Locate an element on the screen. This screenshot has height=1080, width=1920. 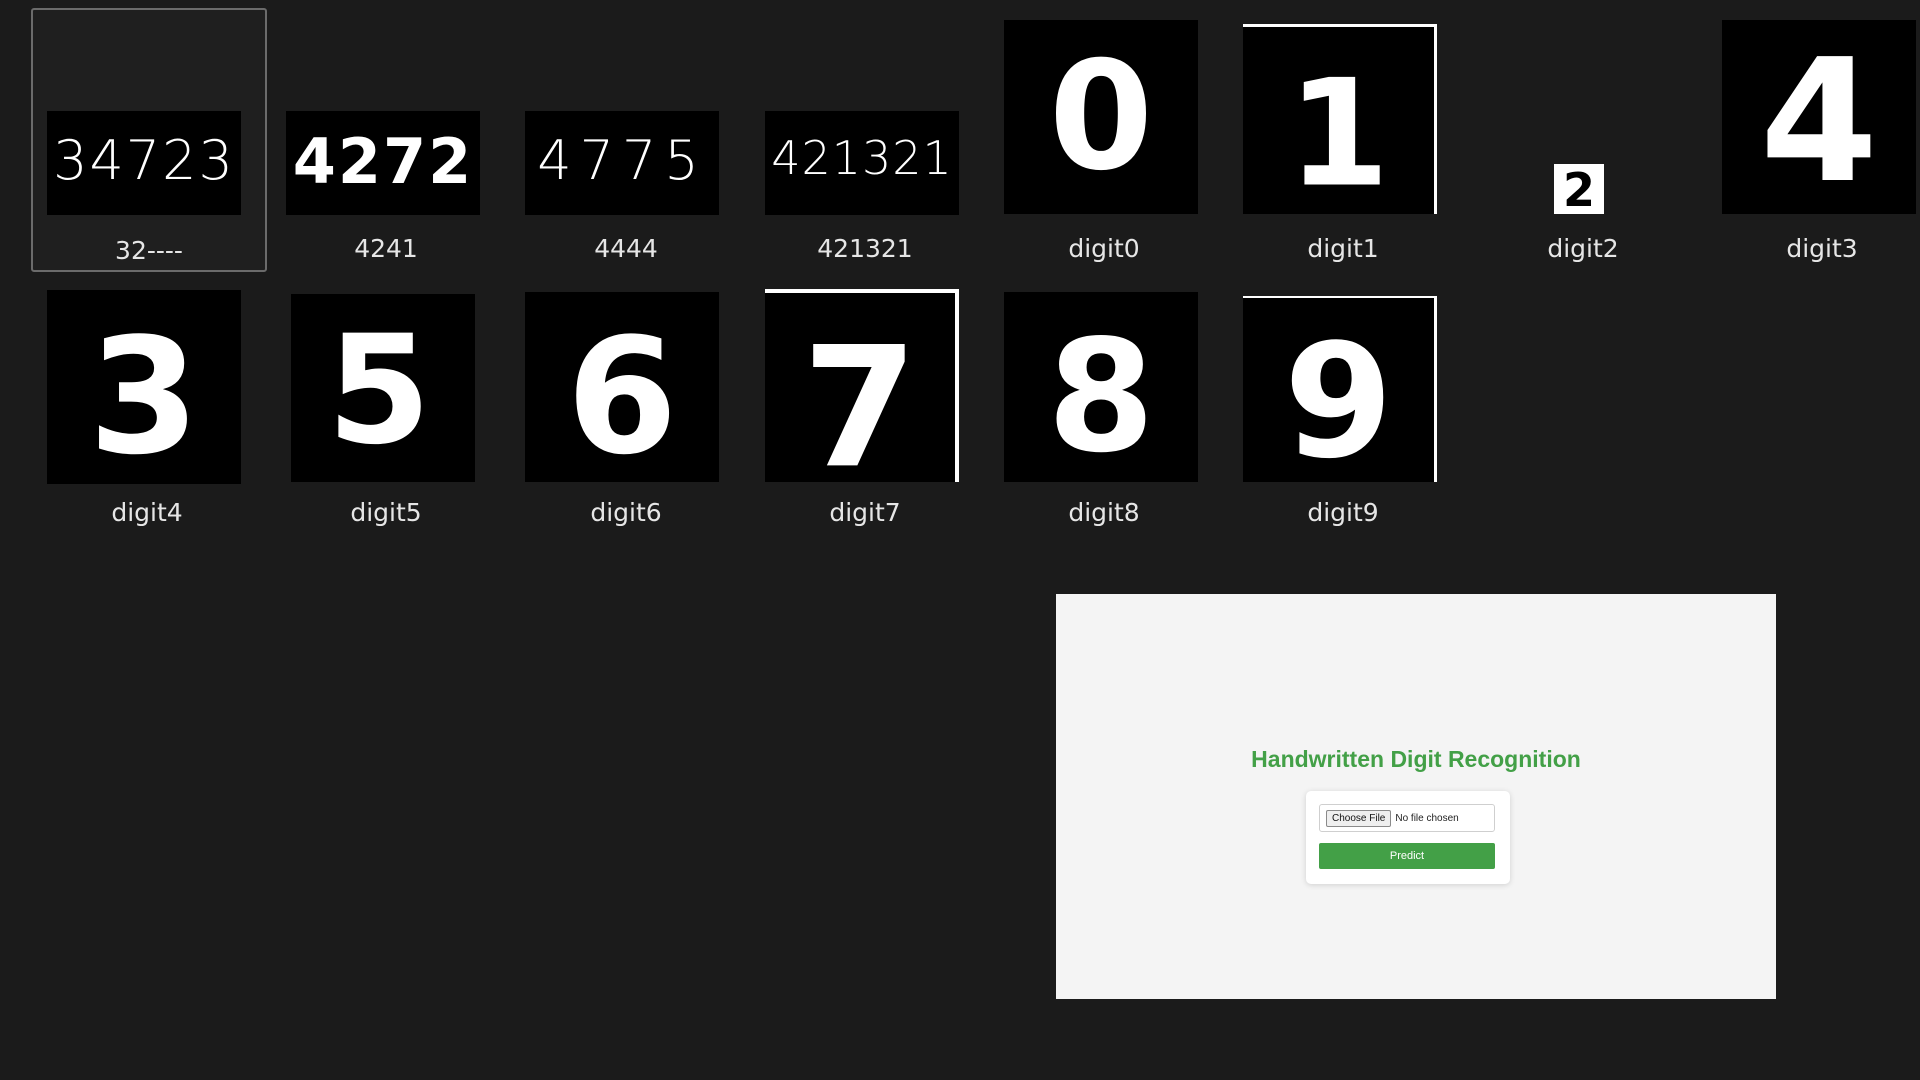
file-name: digit8 is located at coordinates (1104, 512).